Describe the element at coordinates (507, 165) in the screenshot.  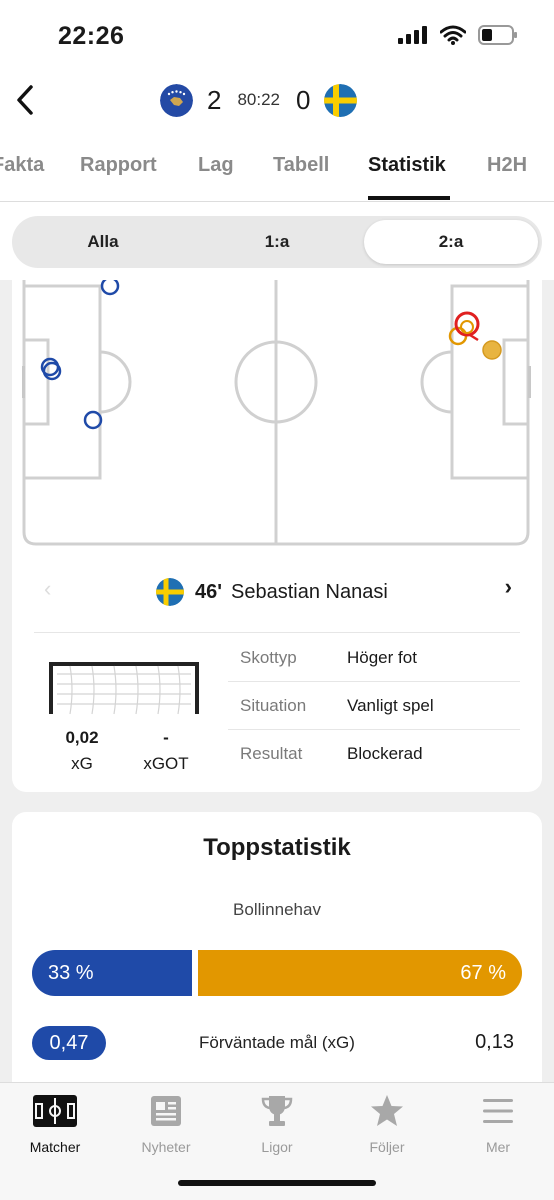
I see `tab-h2h: H2H` at that location.